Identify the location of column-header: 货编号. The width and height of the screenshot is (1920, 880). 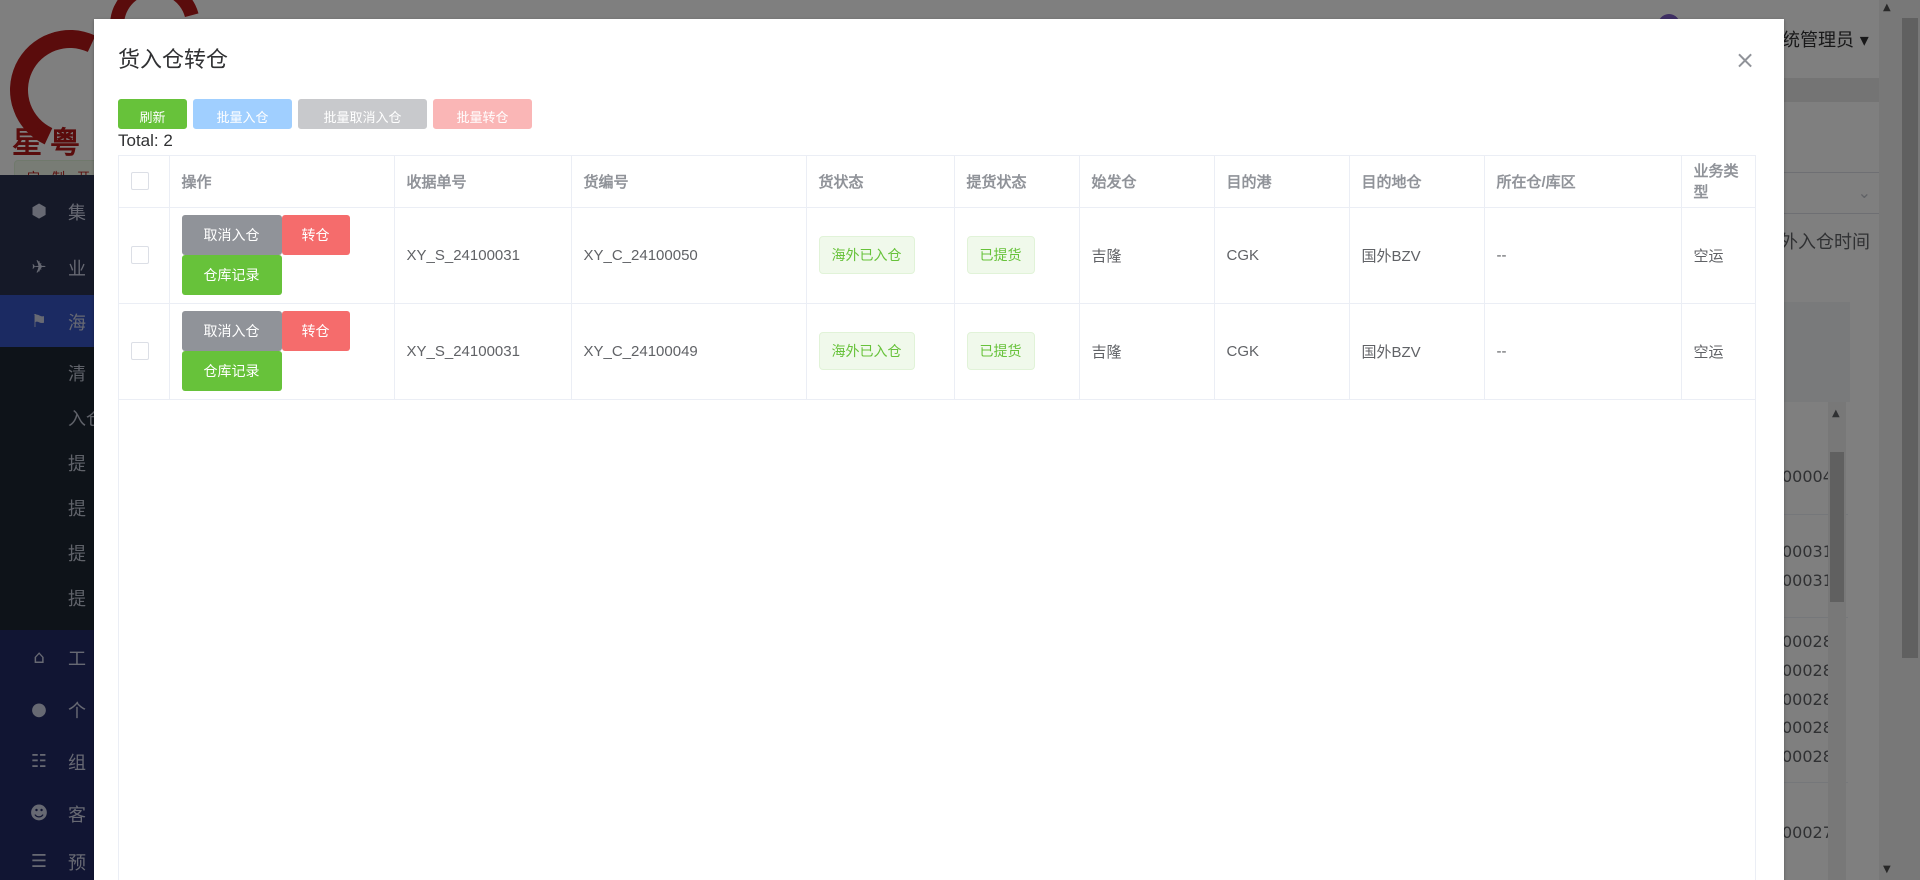
(689, 182).